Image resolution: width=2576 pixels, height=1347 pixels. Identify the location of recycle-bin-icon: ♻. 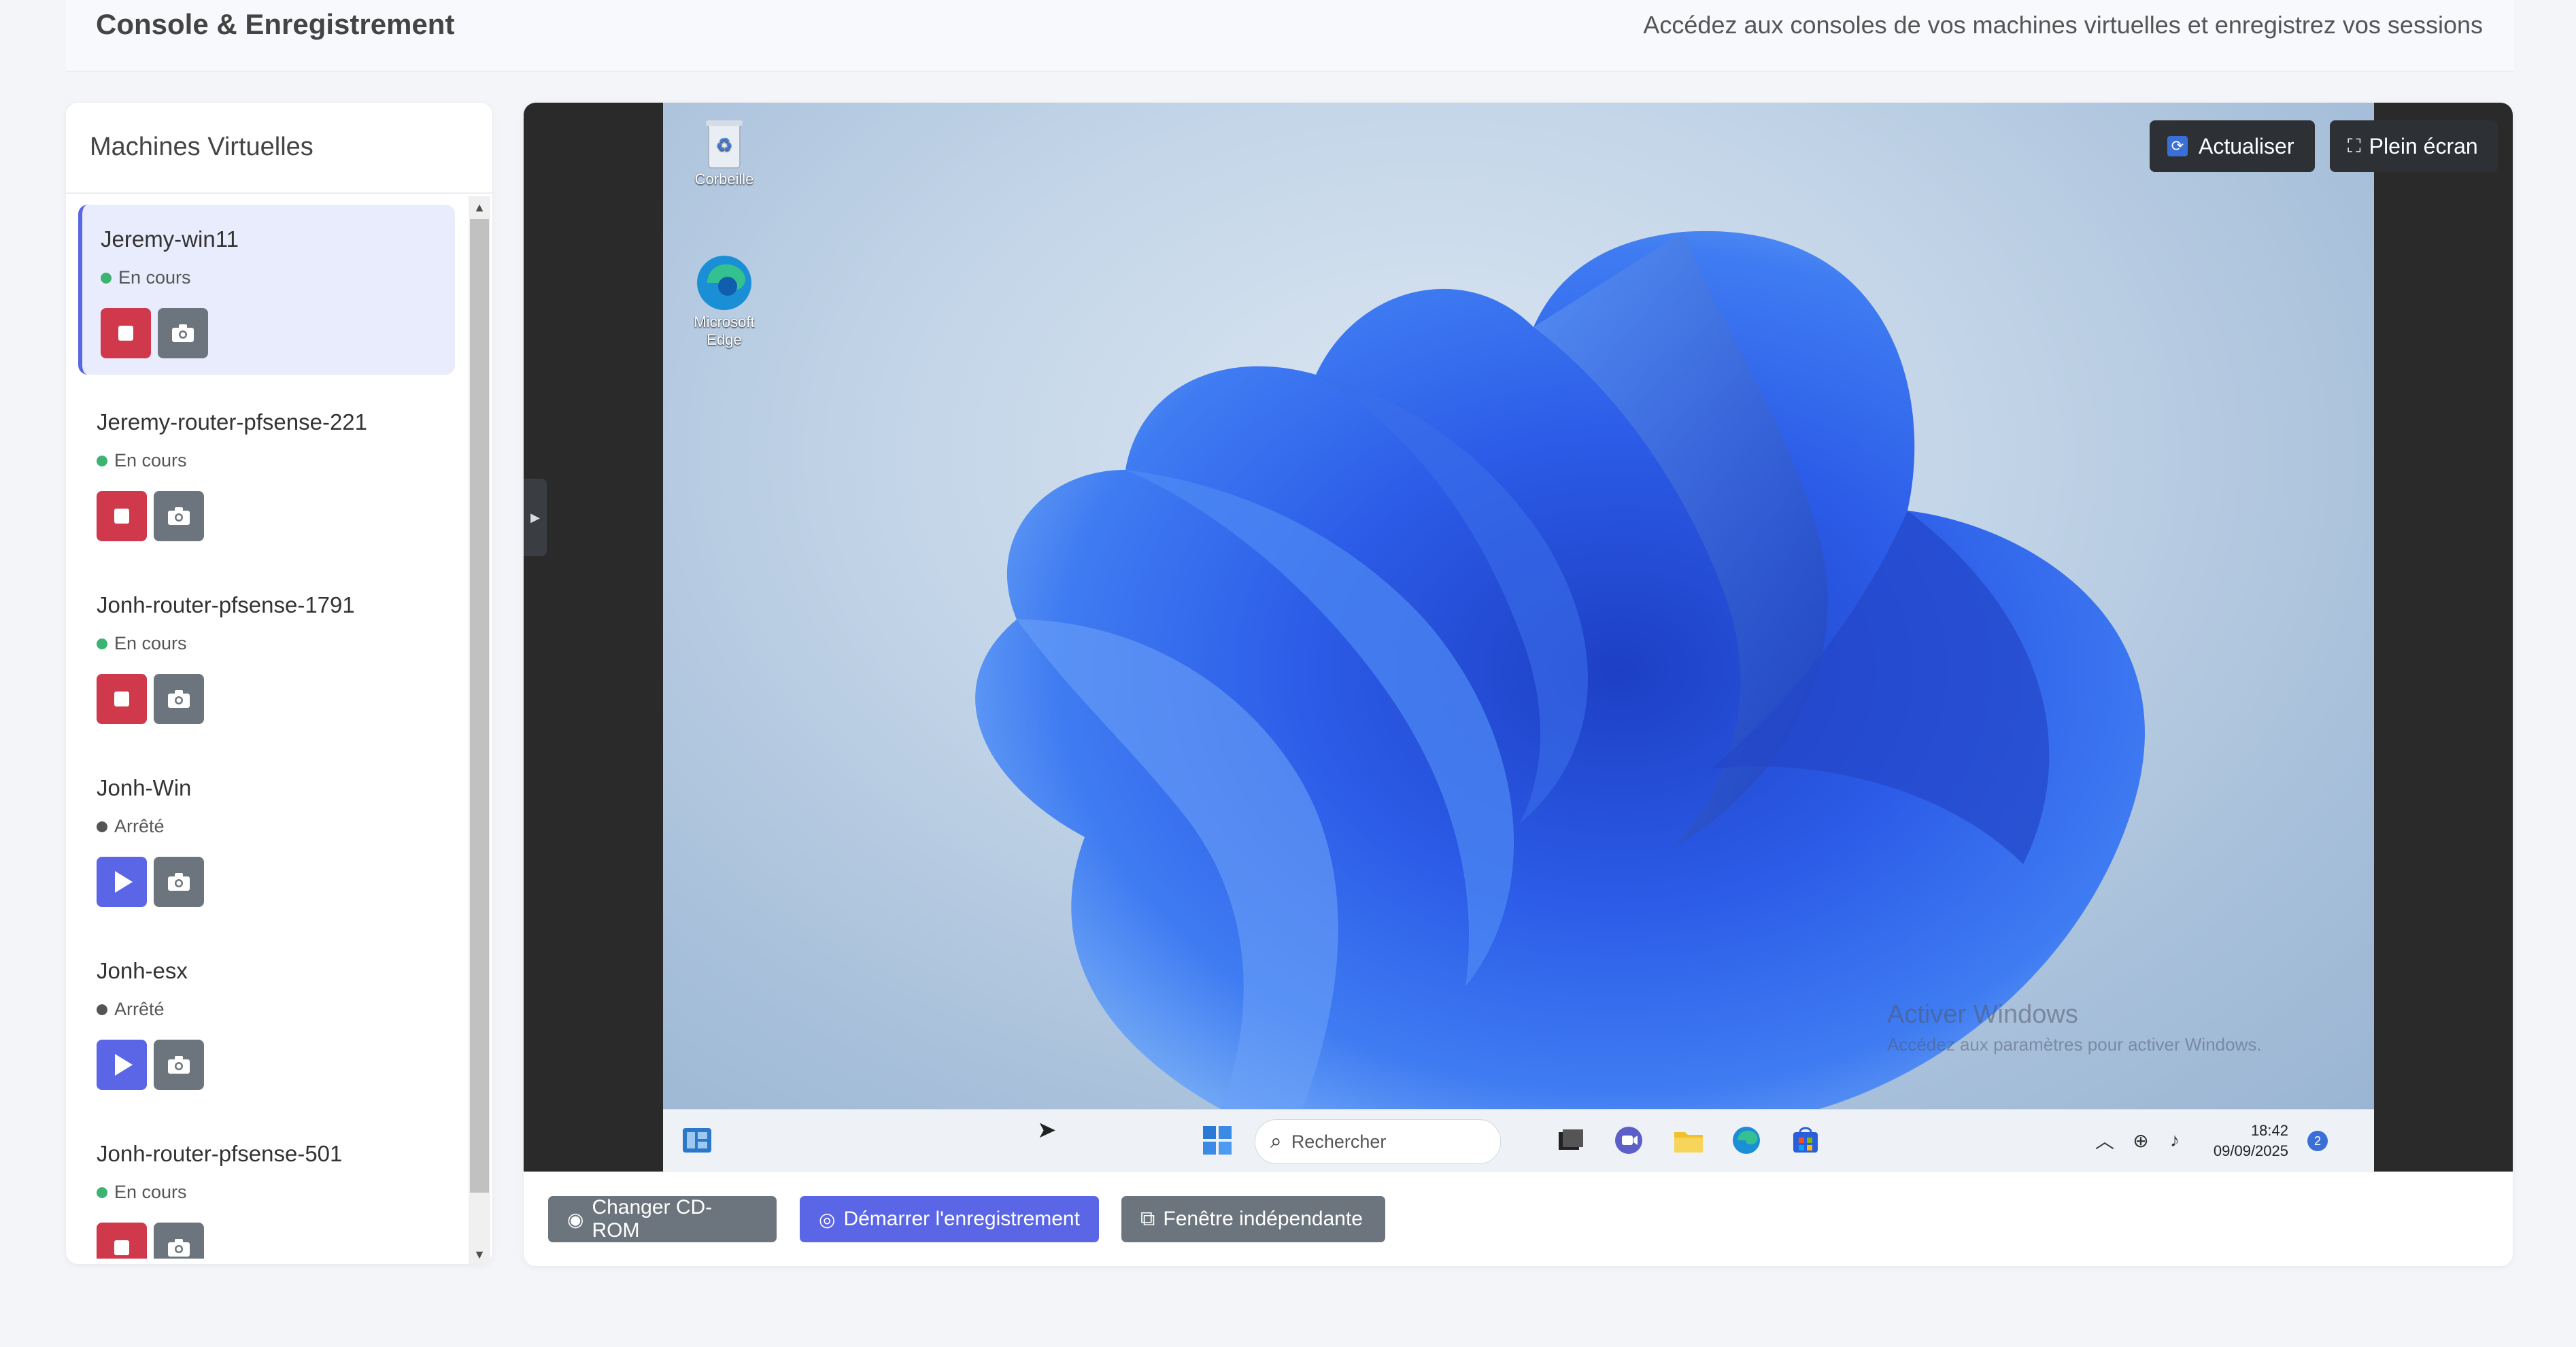
(724, 144).